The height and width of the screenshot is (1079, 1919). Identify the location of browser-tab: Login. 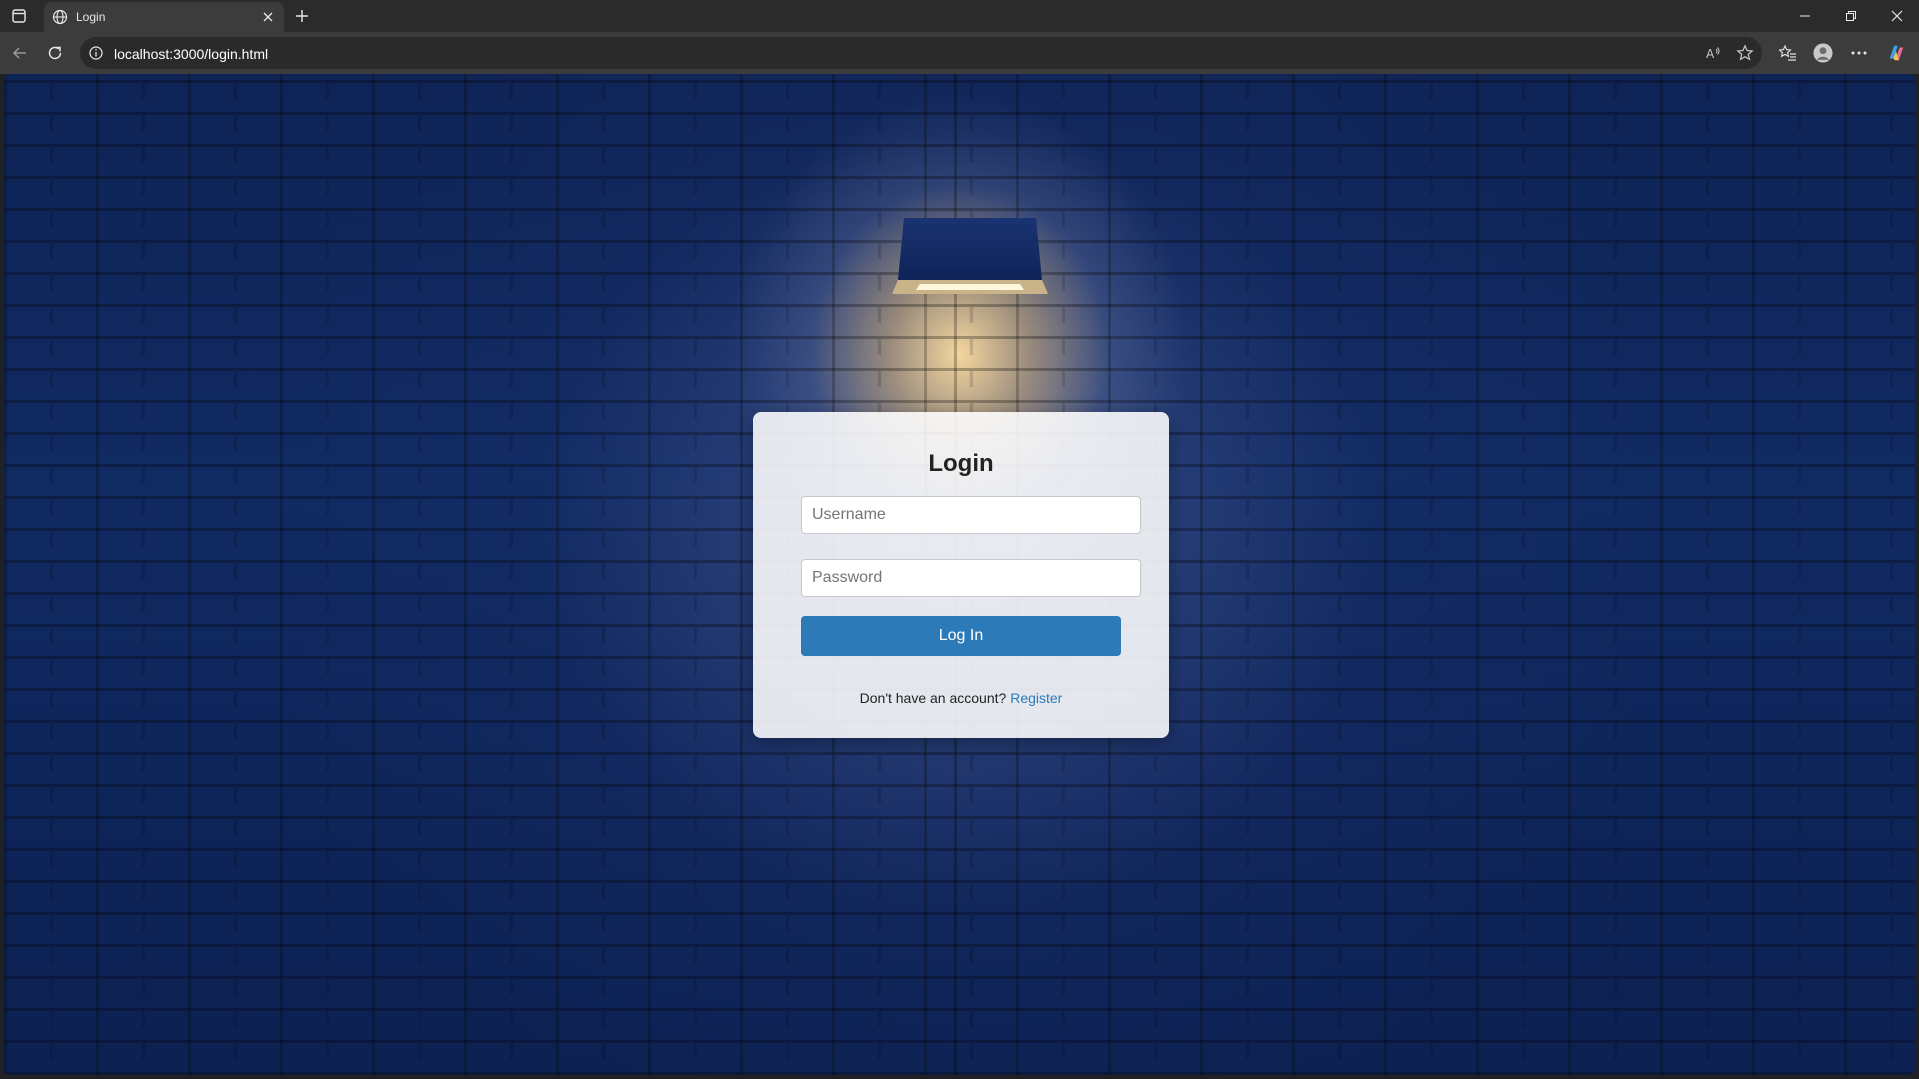
(164, 17).